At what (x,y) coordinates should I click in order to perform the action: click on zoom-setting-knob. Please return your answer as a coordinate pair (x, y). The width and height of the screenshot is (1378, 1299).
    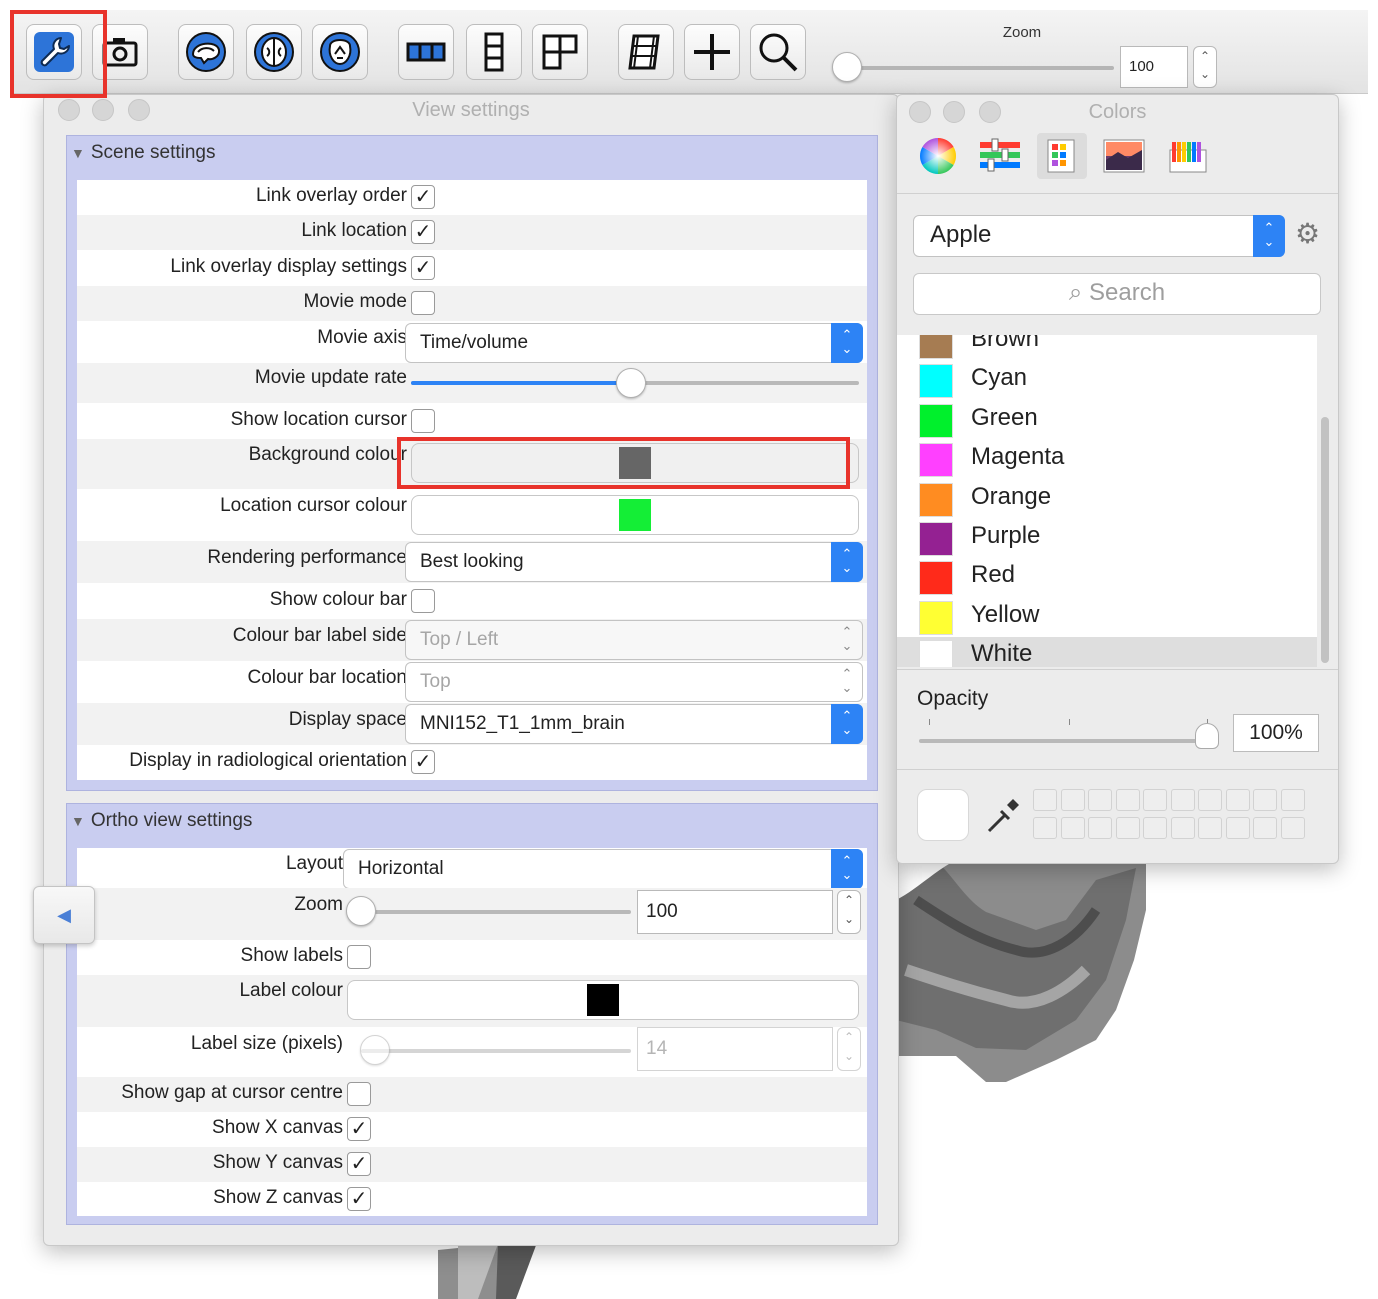
    Looking at the image, I should click on (361, 911).